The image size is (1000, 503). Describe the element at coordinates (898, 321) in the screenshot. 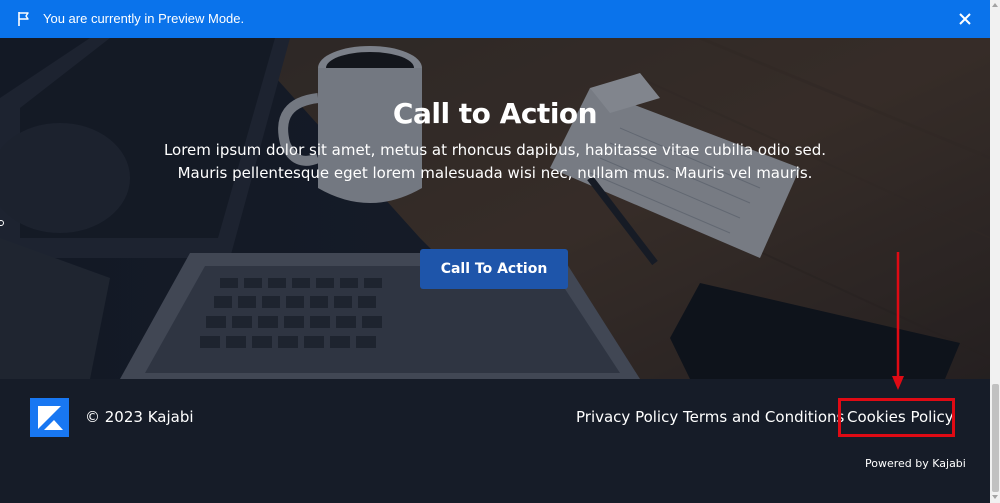

I see `annotation-arrow-icon` at that location.